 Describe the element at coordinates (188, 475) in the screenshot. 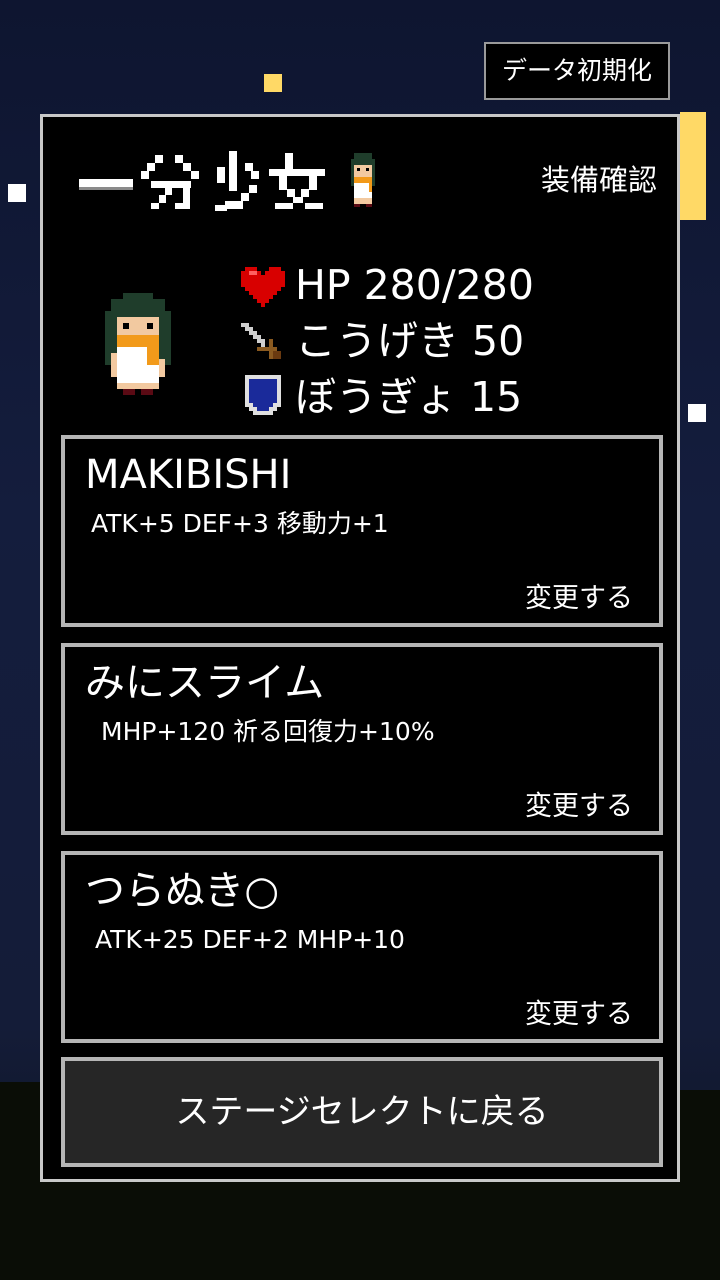

I see `equipment-name: MAKIBISHI` at that location.